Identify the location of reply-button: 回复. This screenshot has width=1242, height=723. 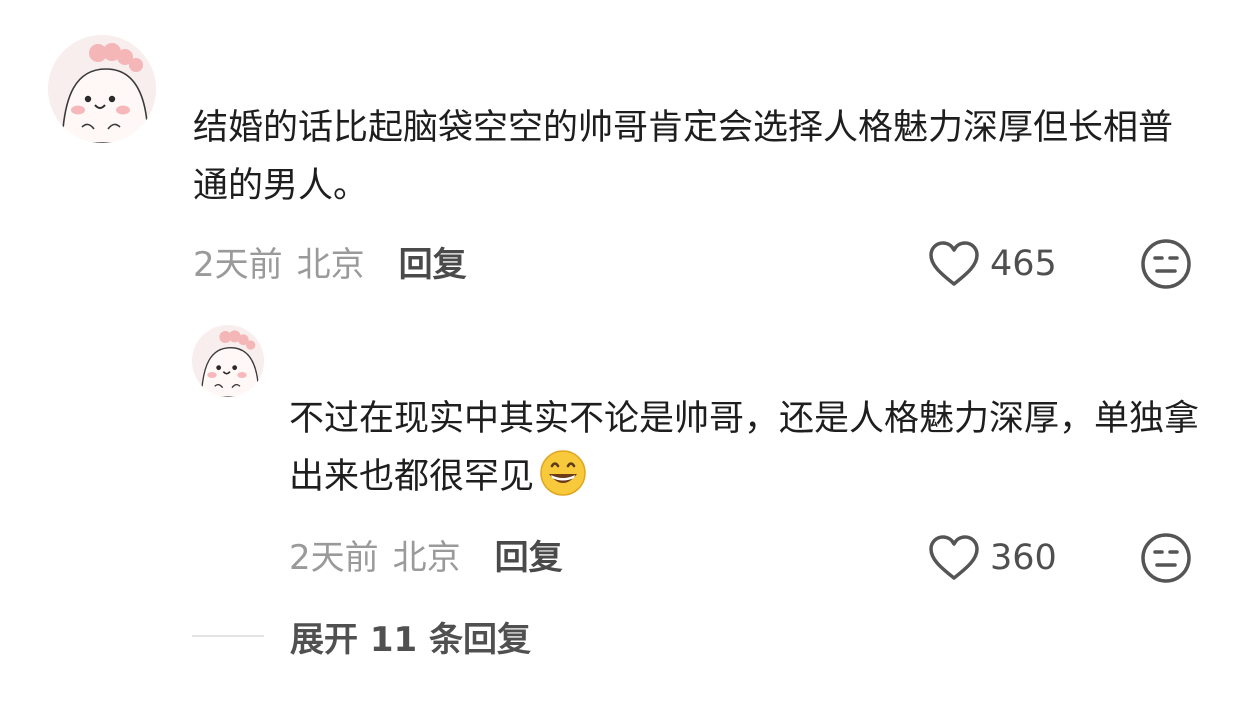
(433, 261).